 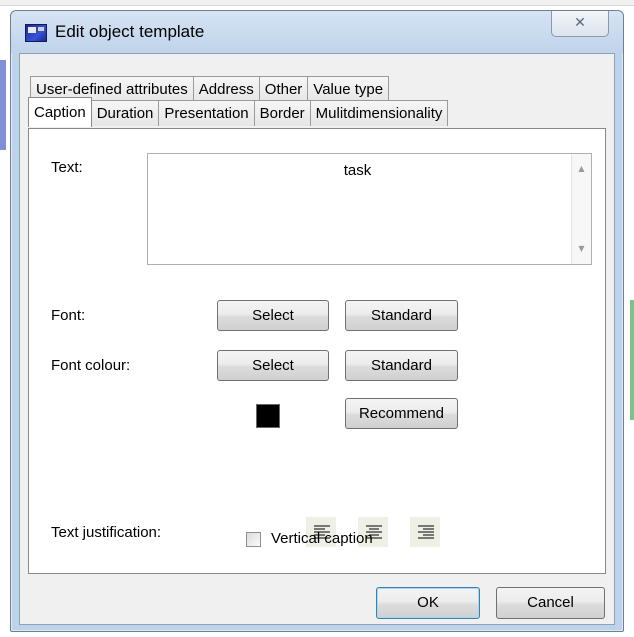 I want to click on justify-right-button, so click(x=425, y=532).